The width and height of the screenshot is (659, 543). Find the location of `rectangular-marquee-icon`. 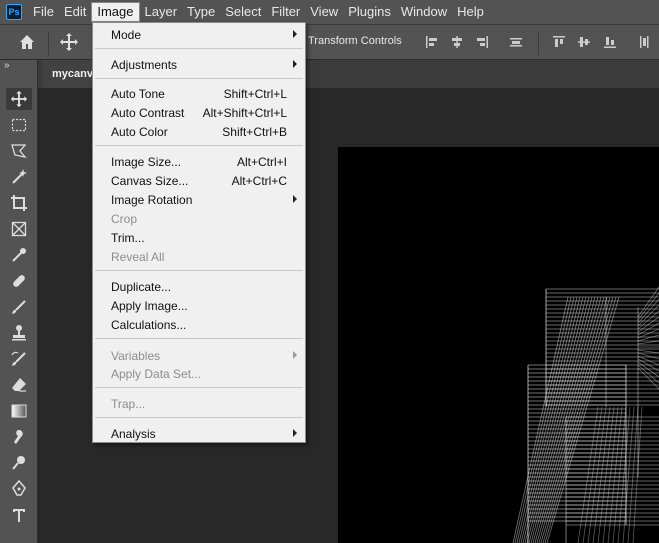

rectangular-marquee-icon is located at coordinates (19, 125).